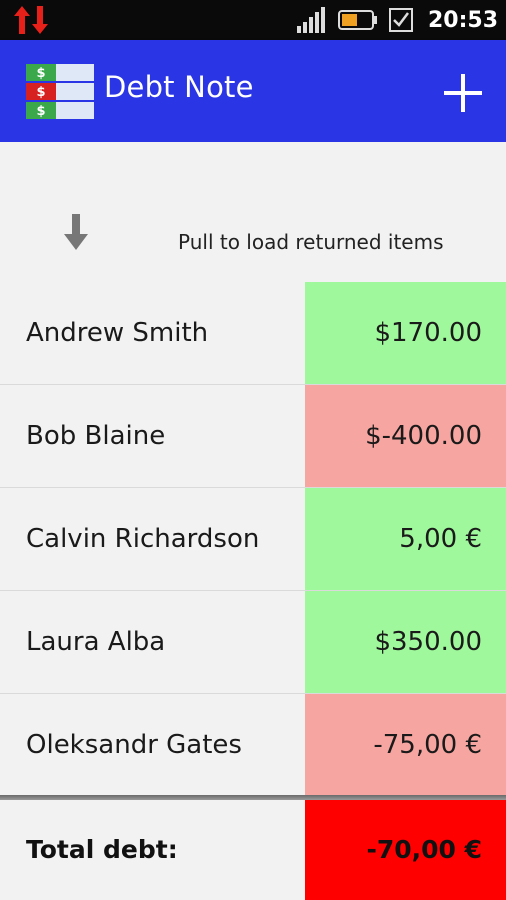 The width and height of the screenshot is (506, 900). Describe the element at coordinates (405, 850) in the screenshot. I see `total-amount: -70,00 €` at that location.